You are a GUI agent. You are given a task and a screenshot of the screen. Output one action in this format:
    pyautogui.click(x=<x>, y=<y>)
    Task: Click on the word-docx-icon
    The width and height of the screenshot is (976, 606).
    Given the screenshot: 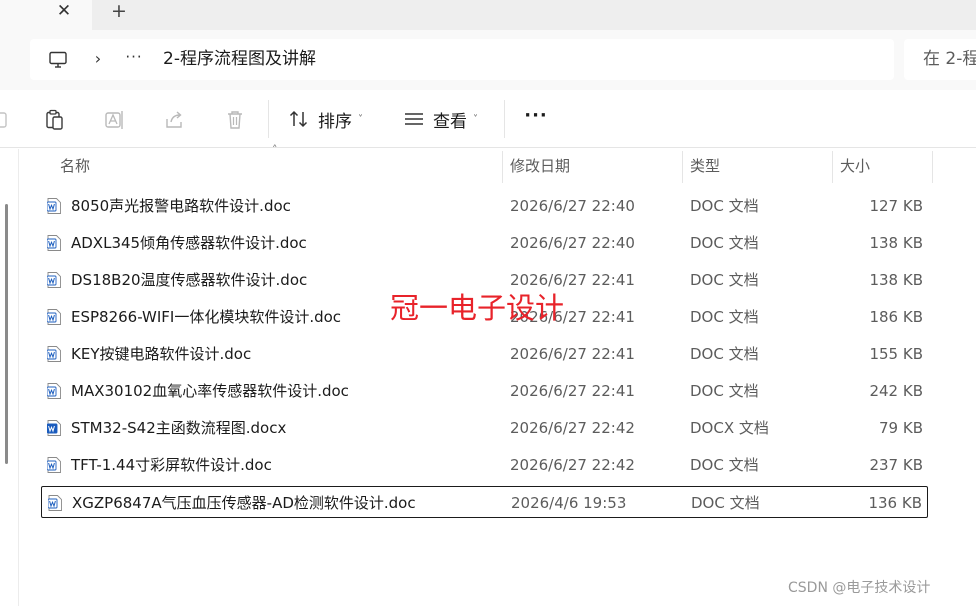 What is the action you would take?
    pyautogui.click(x=54, y=428)
    